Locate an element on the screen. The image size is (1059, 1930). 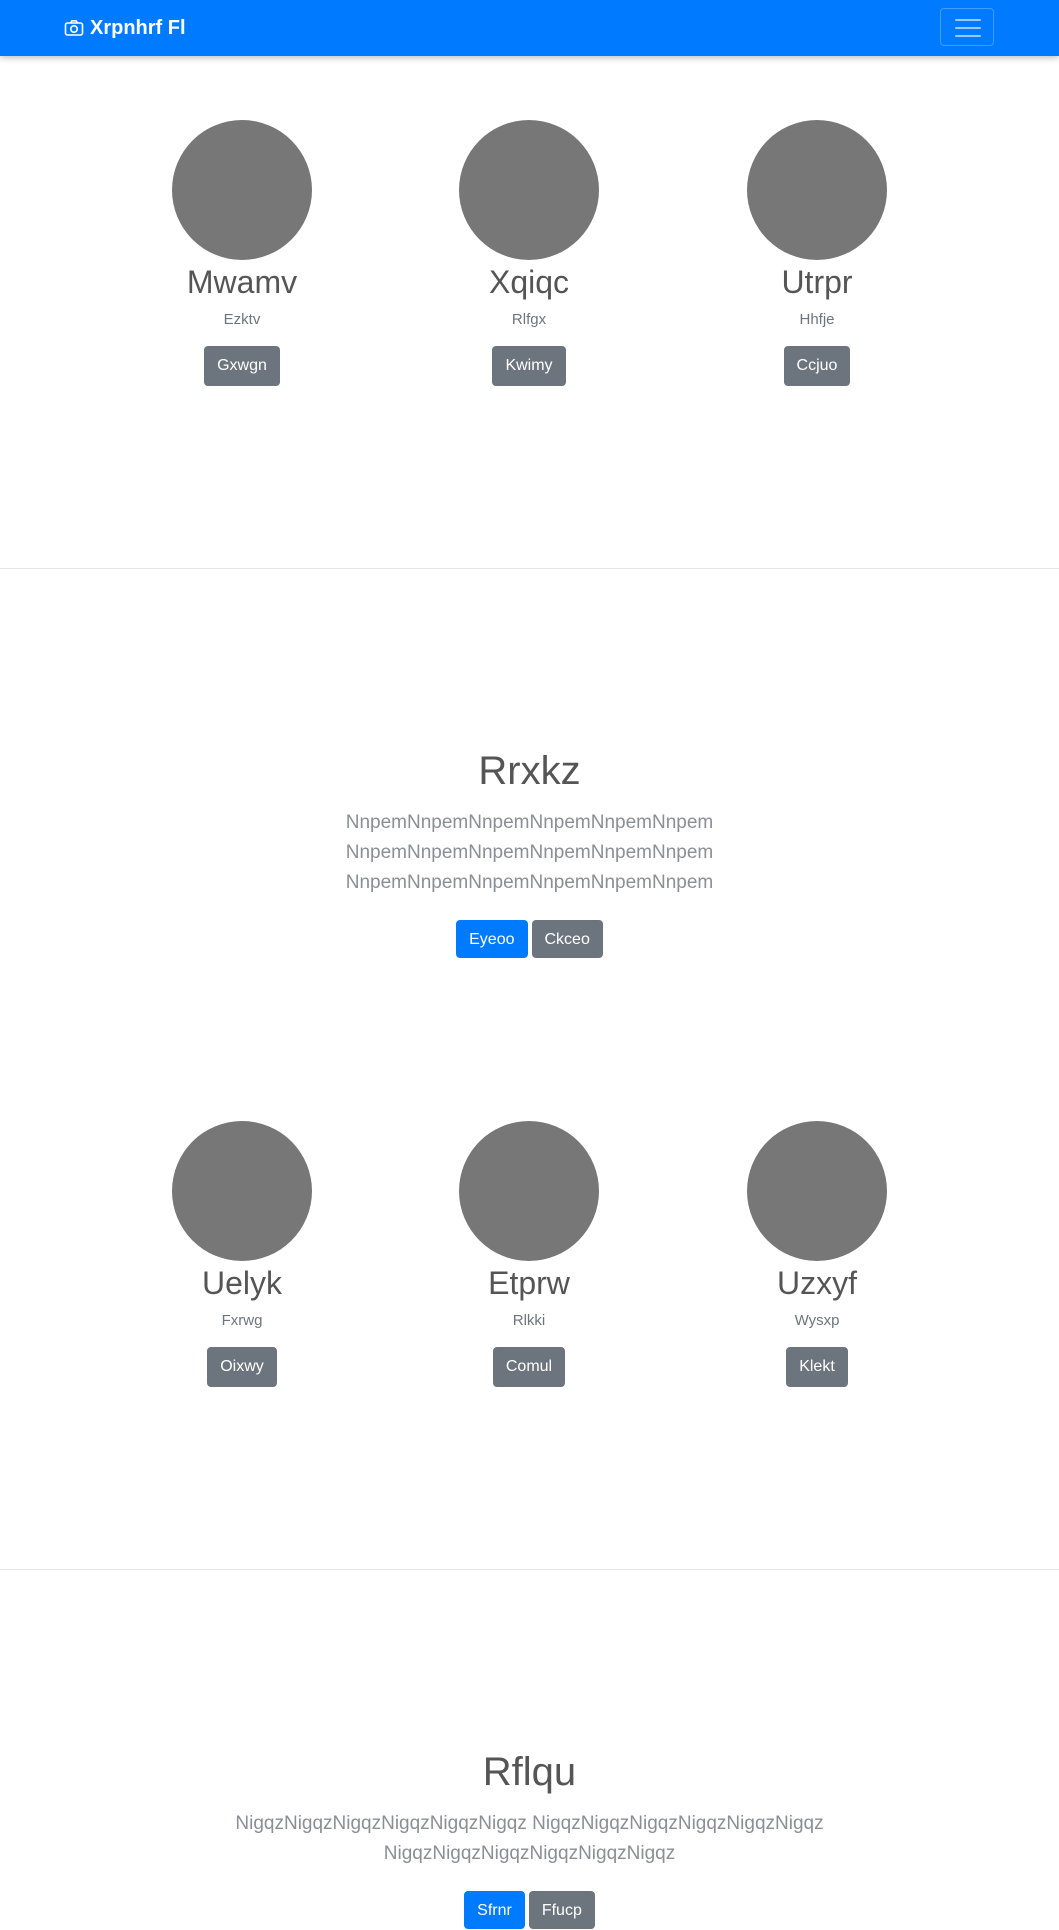
member-button: Oixwy is located at coordinates (242, 1367).